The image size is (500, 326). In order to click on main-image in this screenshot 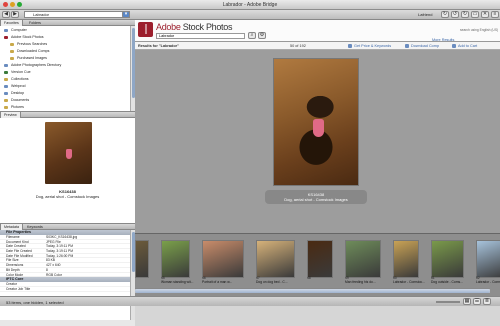, I will do `click(316, 122)`.